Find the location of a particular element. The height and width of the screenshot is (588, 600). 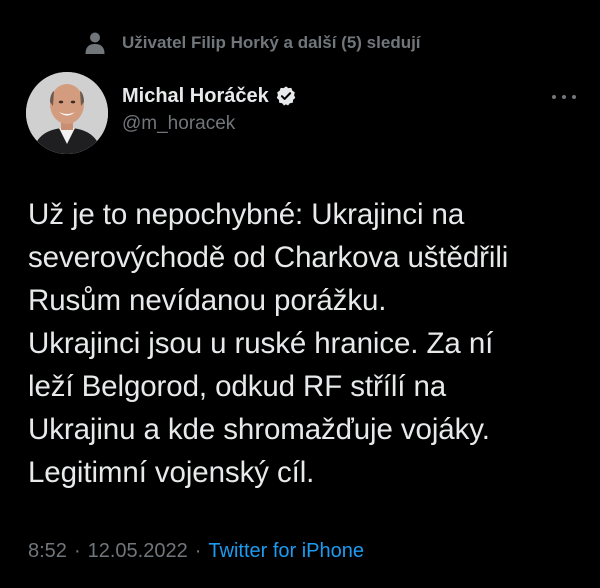

avatar-image is located at coordinates (67, 113).